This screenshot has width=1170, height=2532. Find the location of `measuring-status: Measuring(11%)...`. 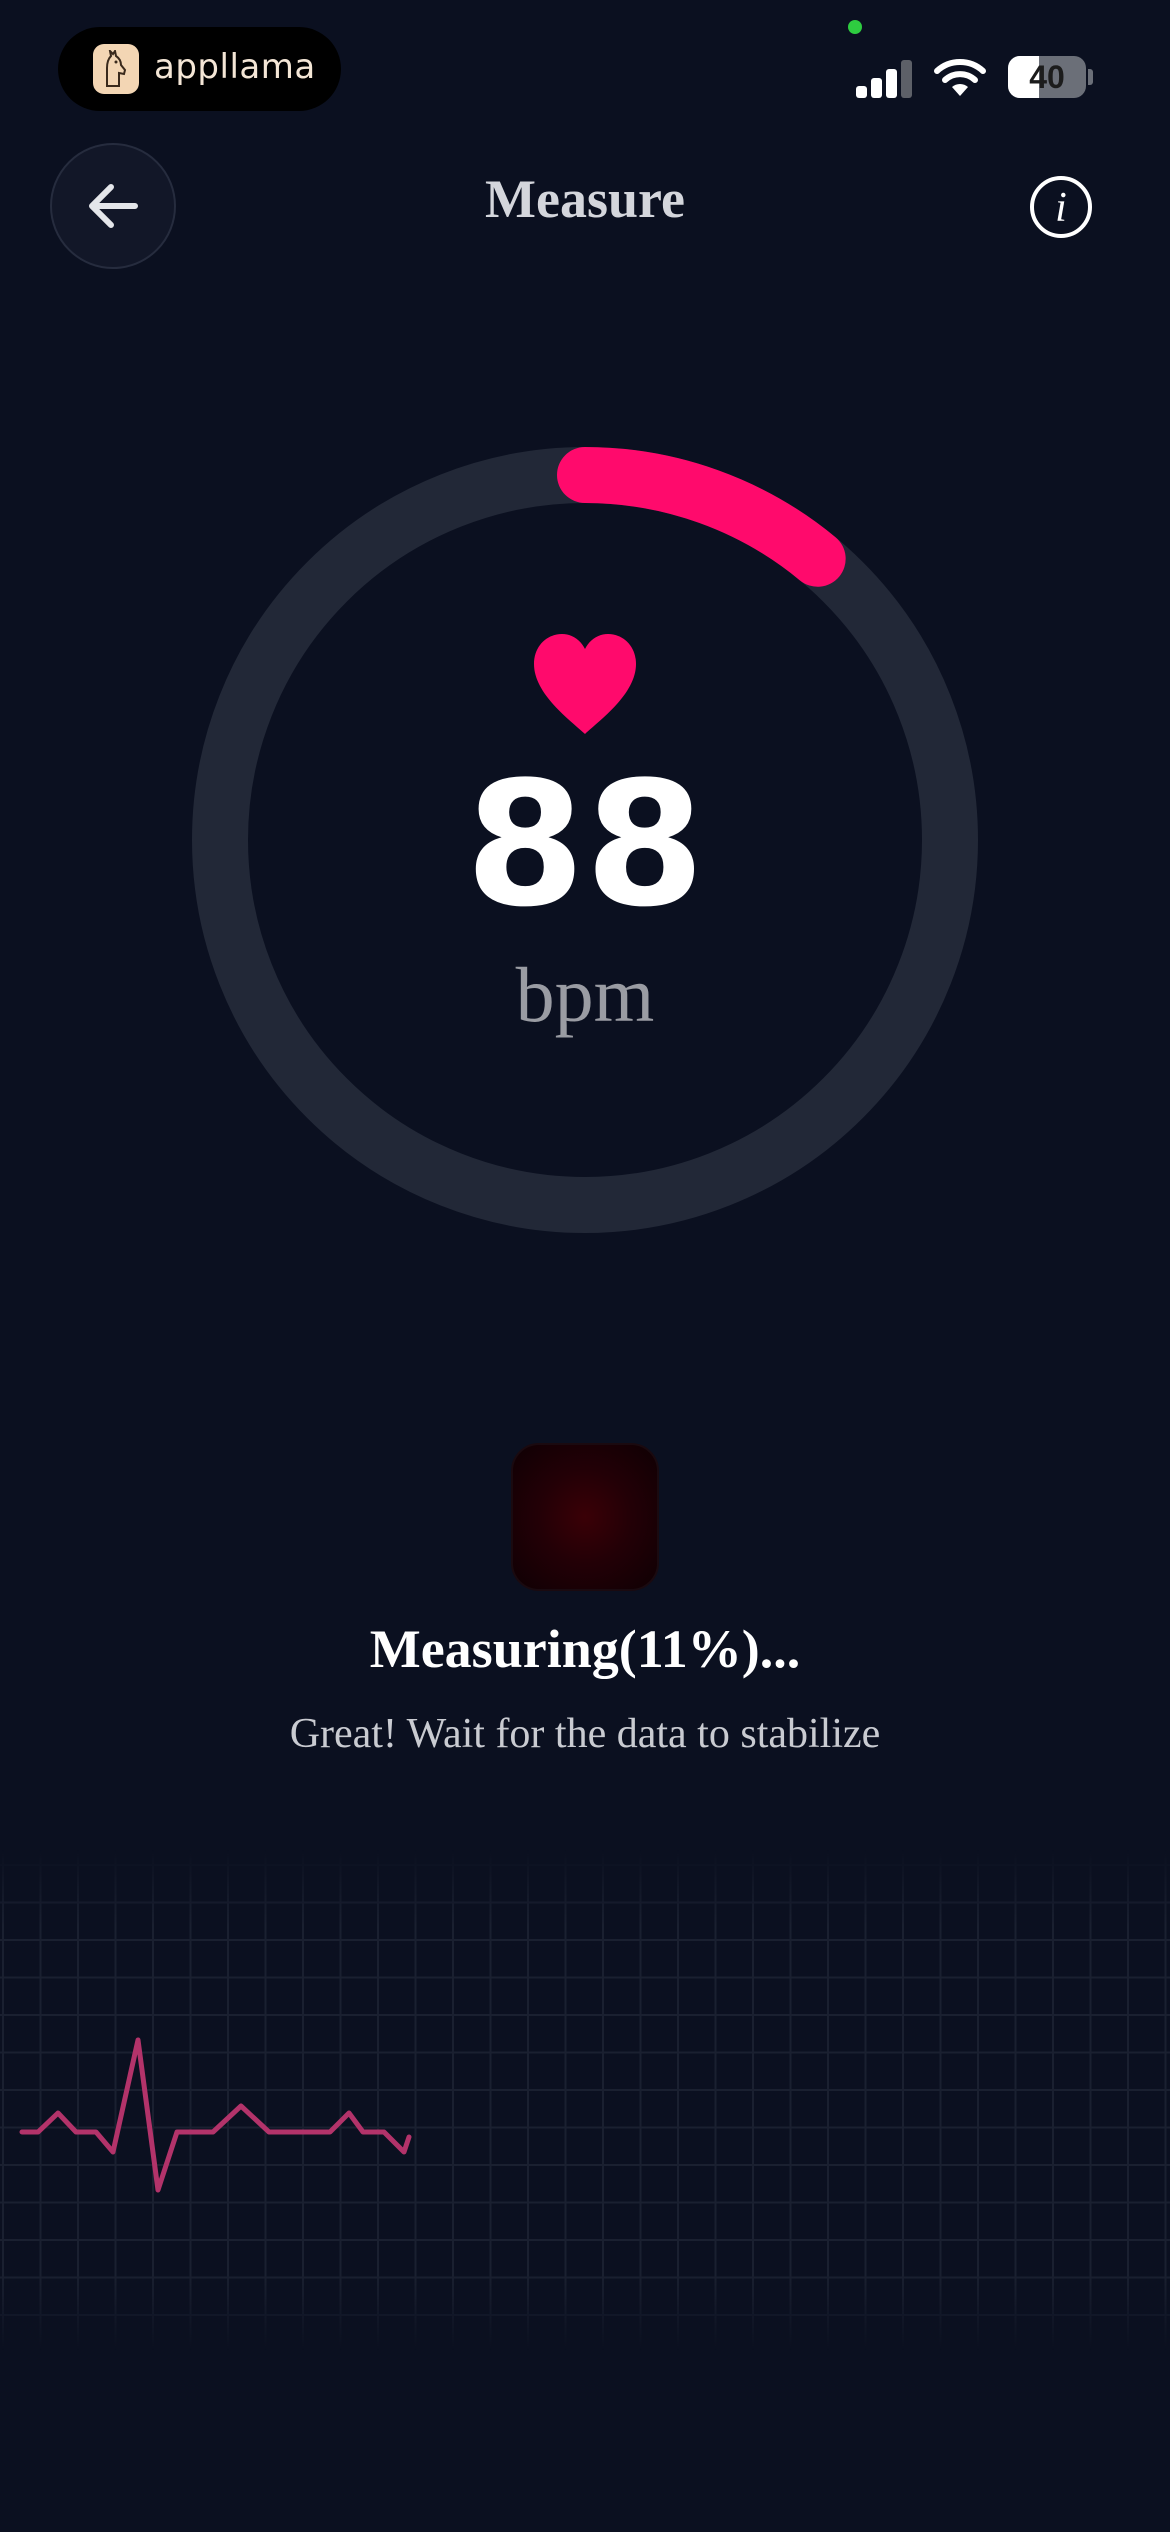

measuring-status: Measuring(11%)... is located at coordinates (585, 1649).